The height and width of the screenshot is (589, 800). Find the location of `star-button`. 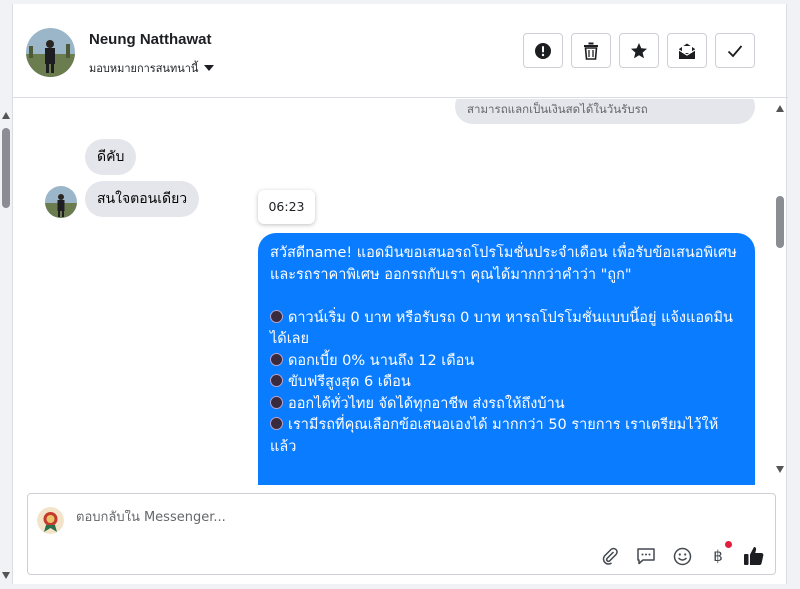

star-button is located at coordinates (639, 50).